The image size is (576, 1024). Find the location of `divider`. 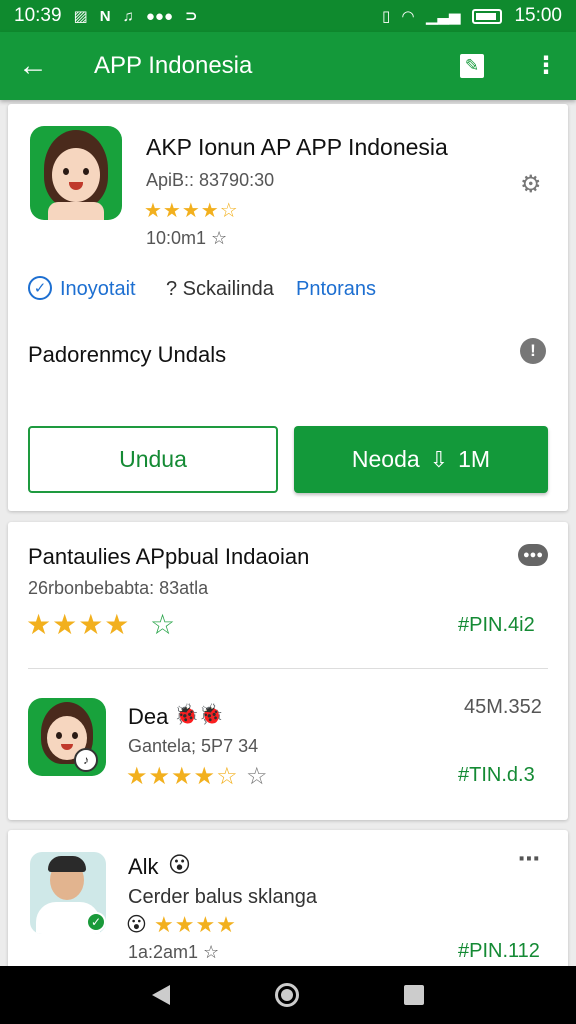

divider is located at coordinates (288, 668).